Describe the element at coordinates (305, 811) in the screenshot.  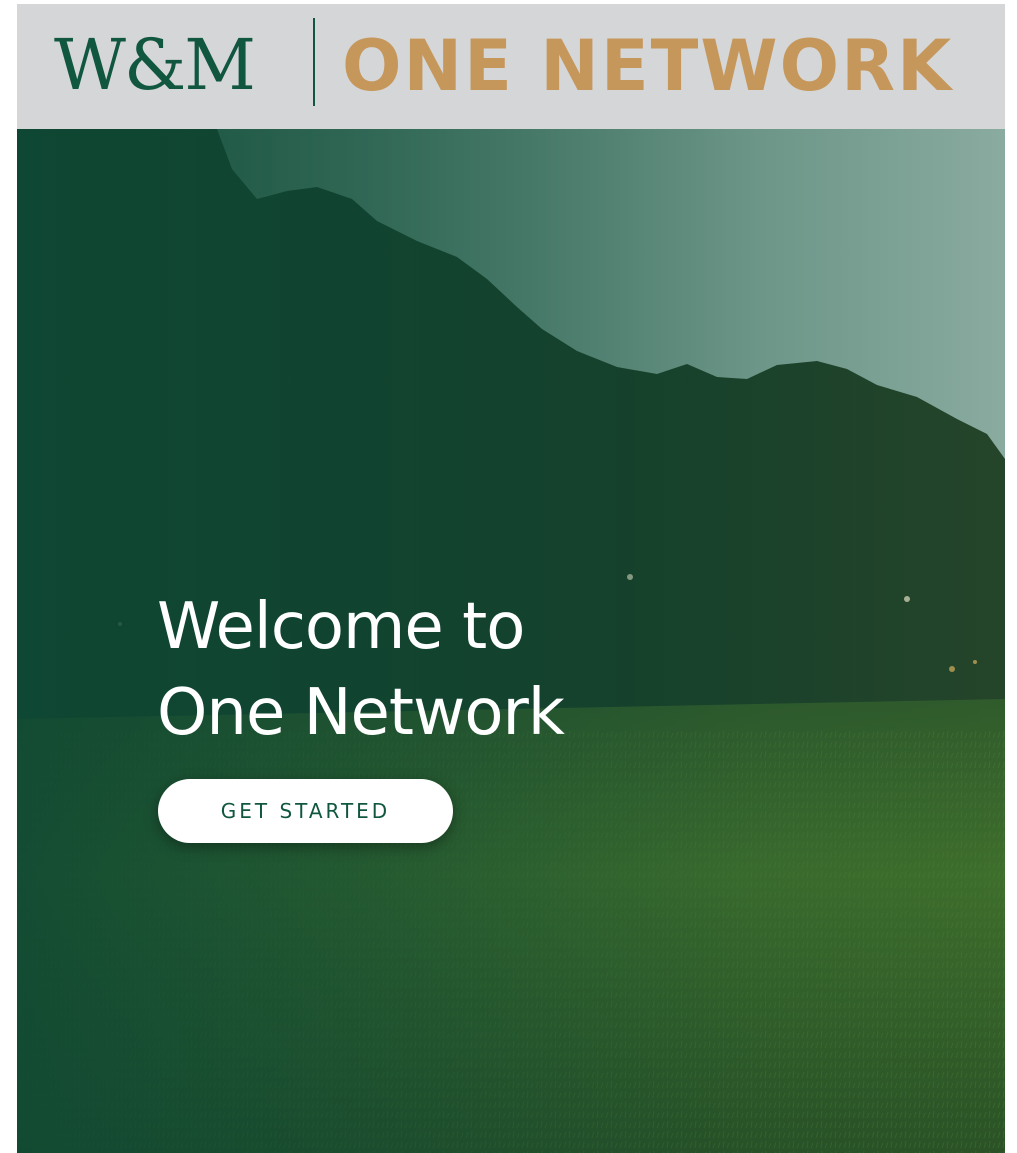
I see `get-started-button: GET STARTED` at that location.